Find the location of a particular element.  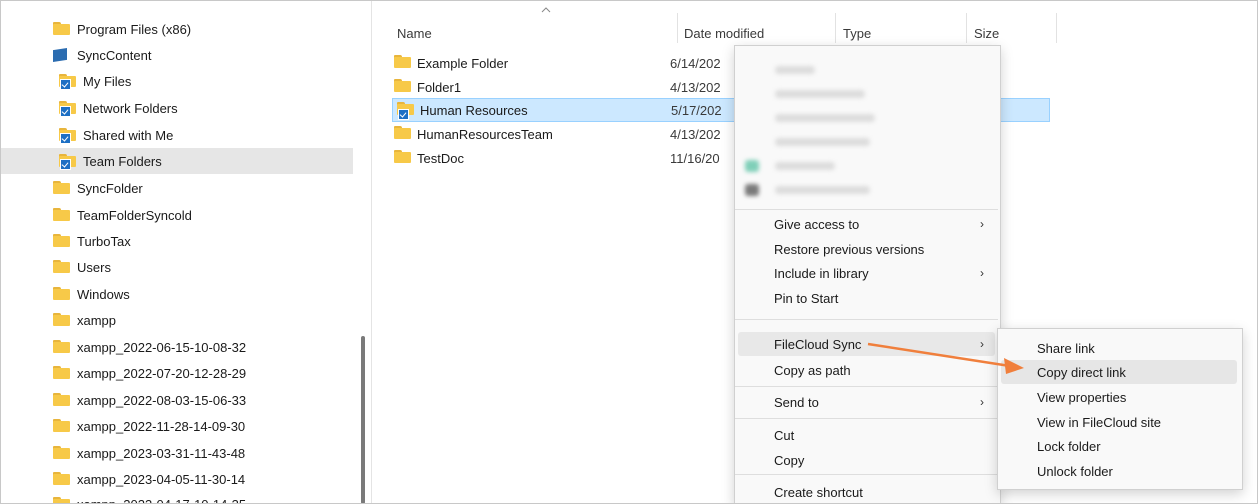

menu-item-send-to: Send to › is located at coordinates (866, 402).